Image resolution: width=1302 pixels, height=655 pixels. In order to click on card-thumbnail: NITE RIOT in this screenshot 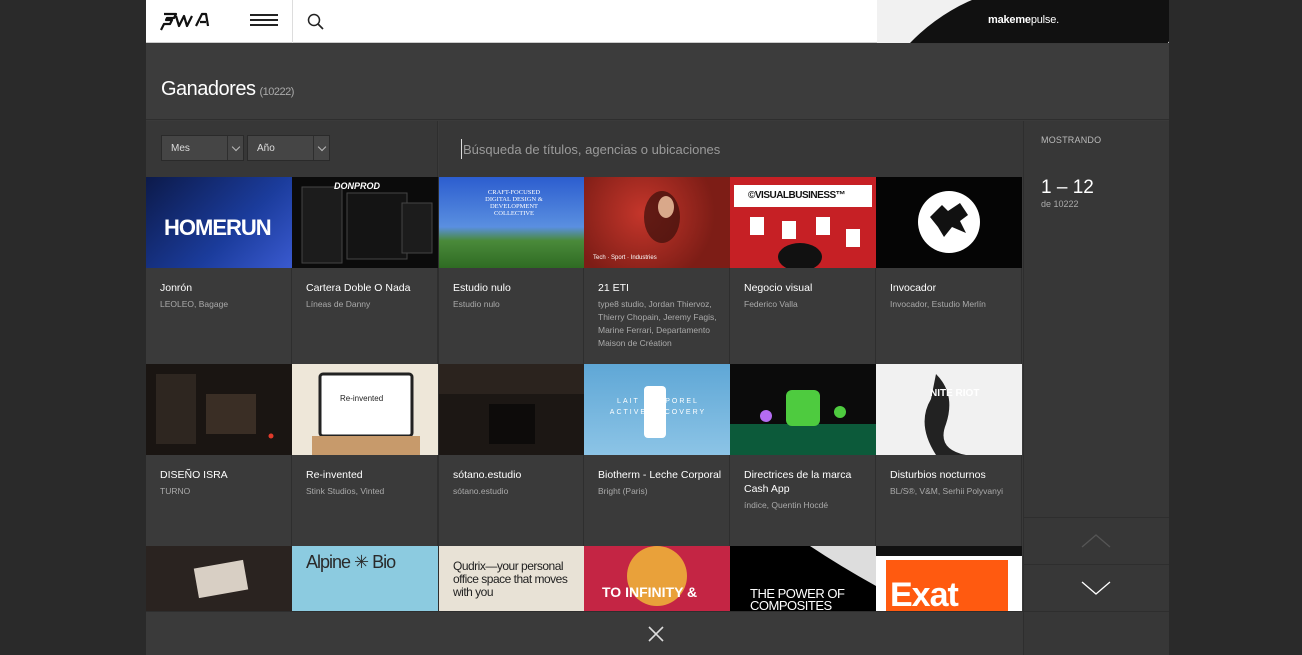, I will do `click(949, 409)`.